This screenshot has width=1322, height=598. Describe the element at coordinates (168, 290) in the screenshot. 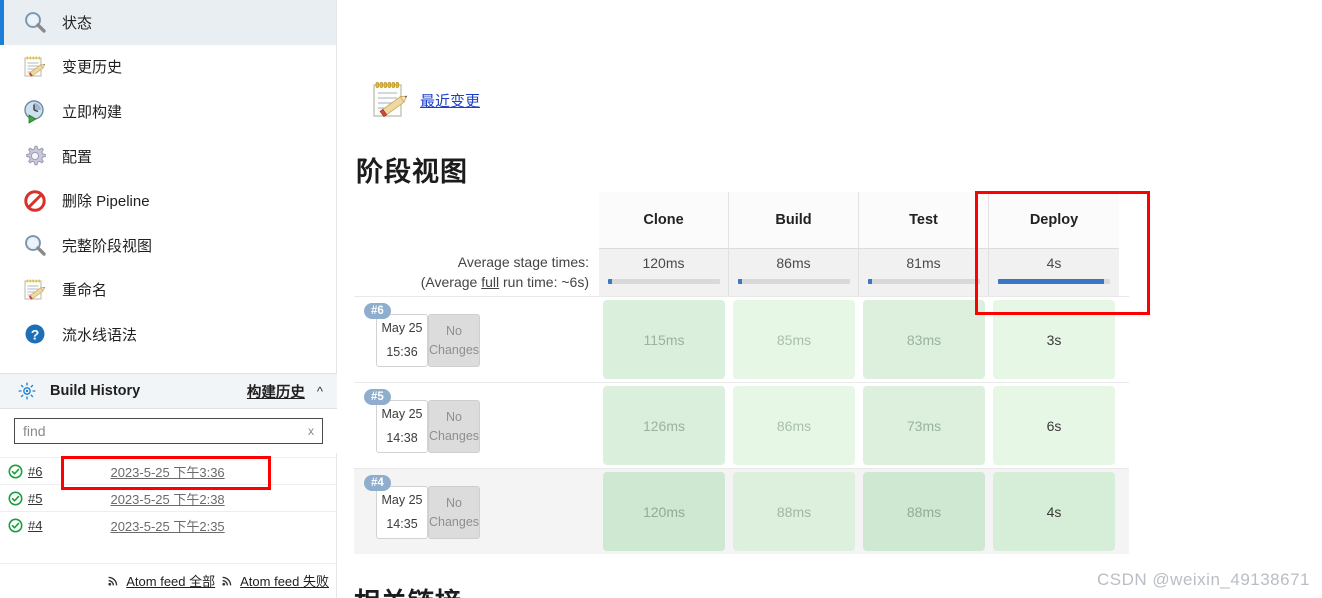

I see `sidebar-item-7: 重命名` at that location.